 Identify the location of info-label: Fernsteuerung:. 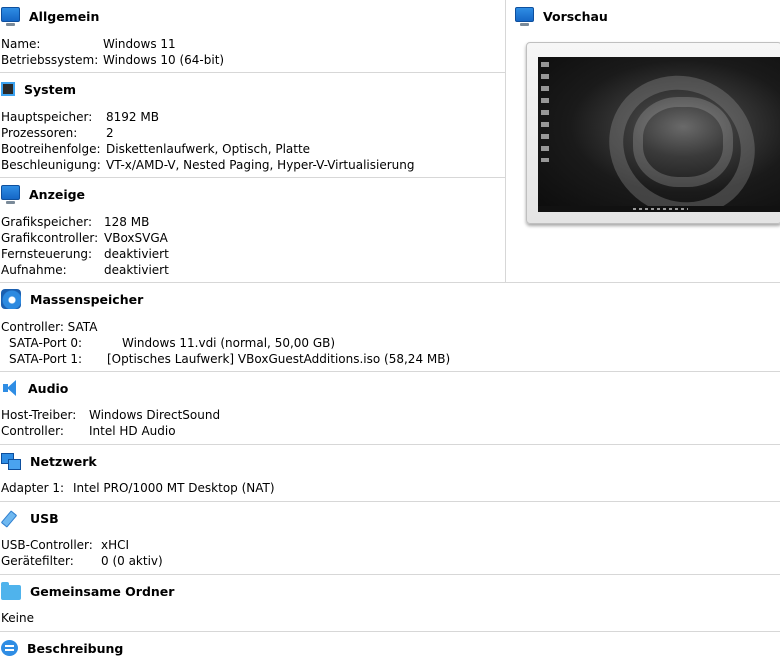
(47, 254).